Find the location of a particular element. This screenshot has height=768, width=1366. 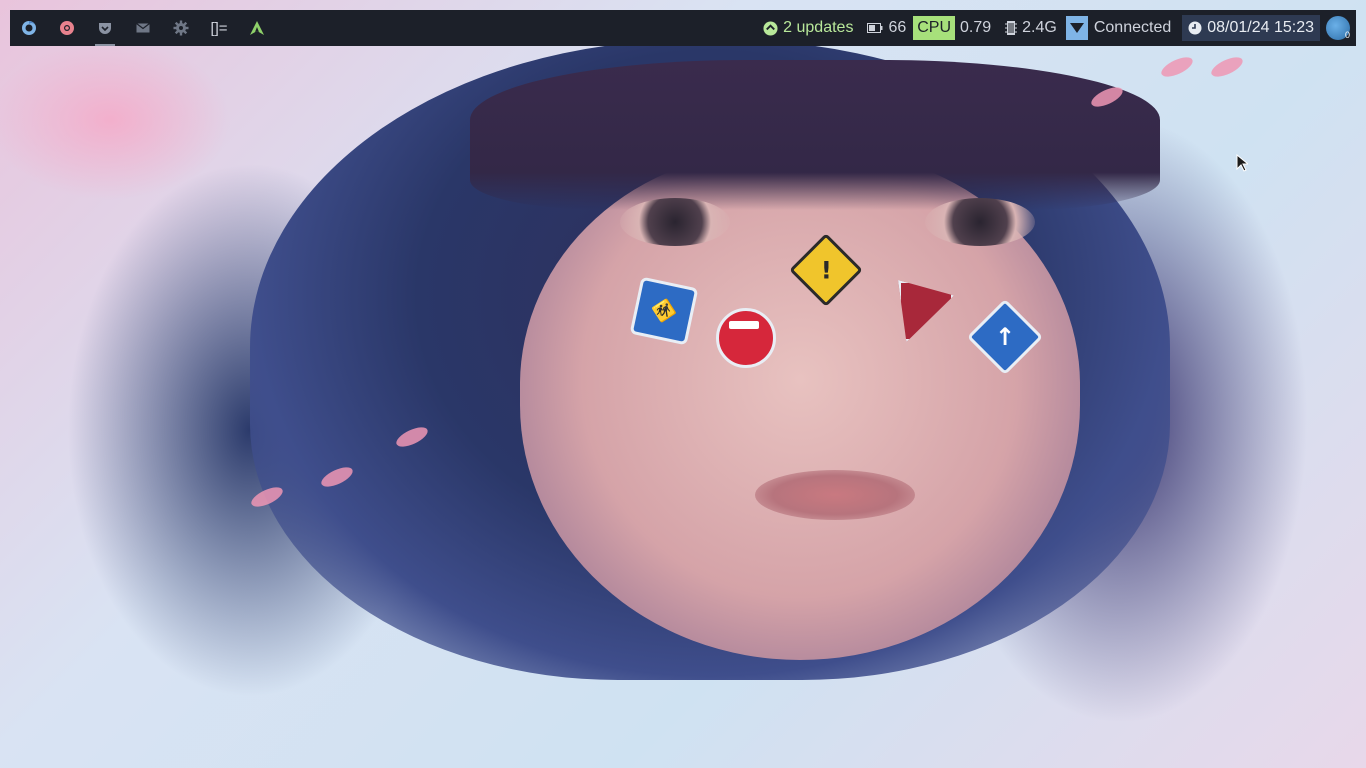

battery-value: 66 is located at coordinates (897, 27).